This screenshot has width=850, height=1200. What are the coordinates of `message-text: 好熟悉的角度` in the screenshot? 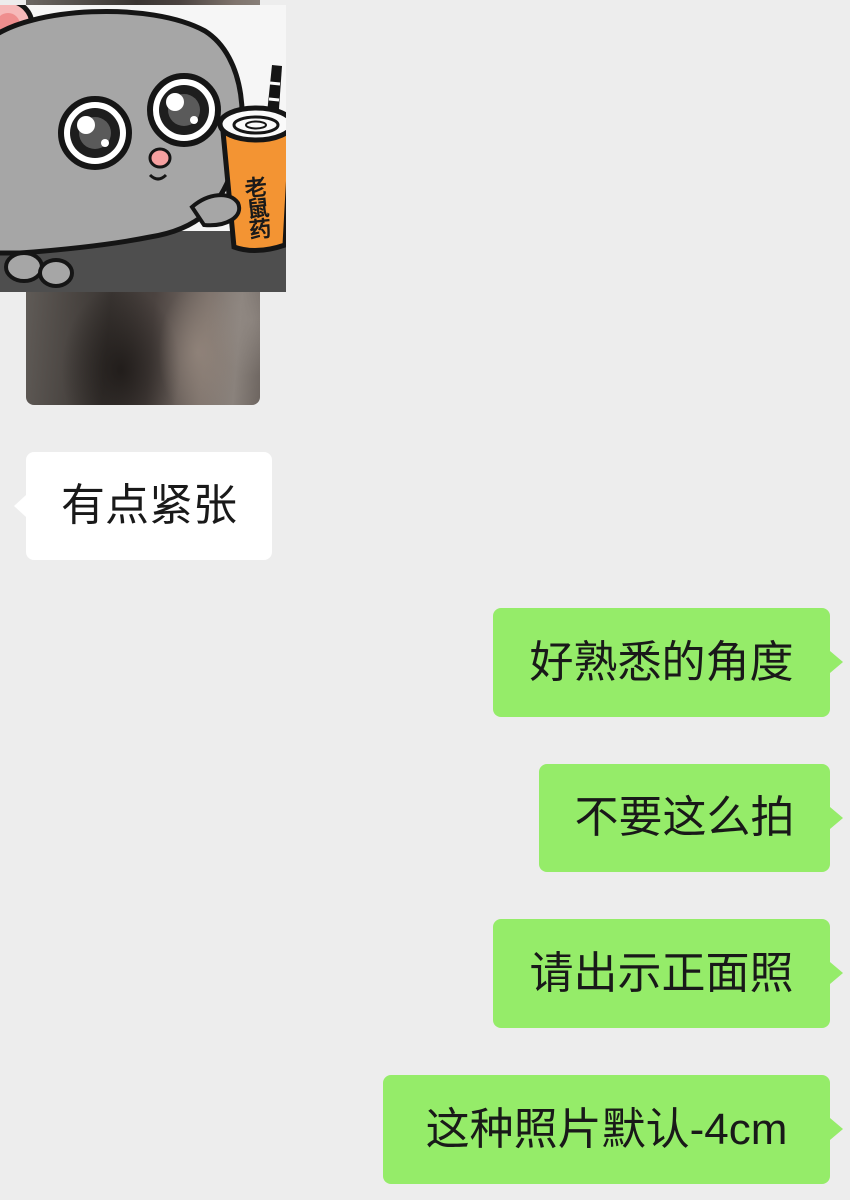 It's located at (661, 662).